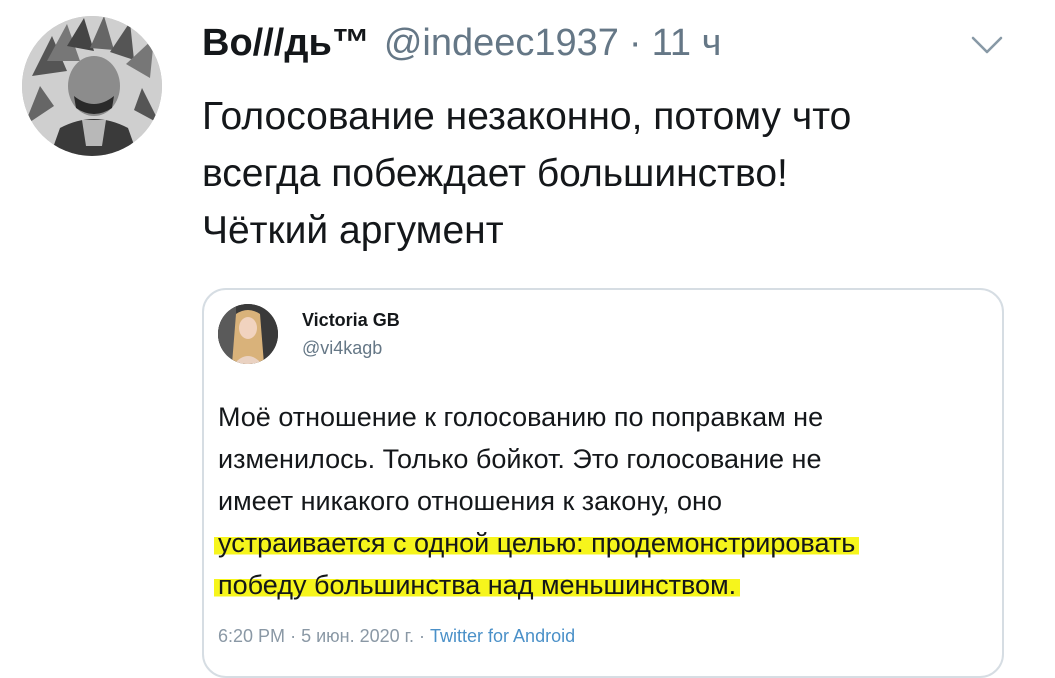 The height and width of the screenshot is (678, 1055). I want to click on user-avatar, so click(92, 86).